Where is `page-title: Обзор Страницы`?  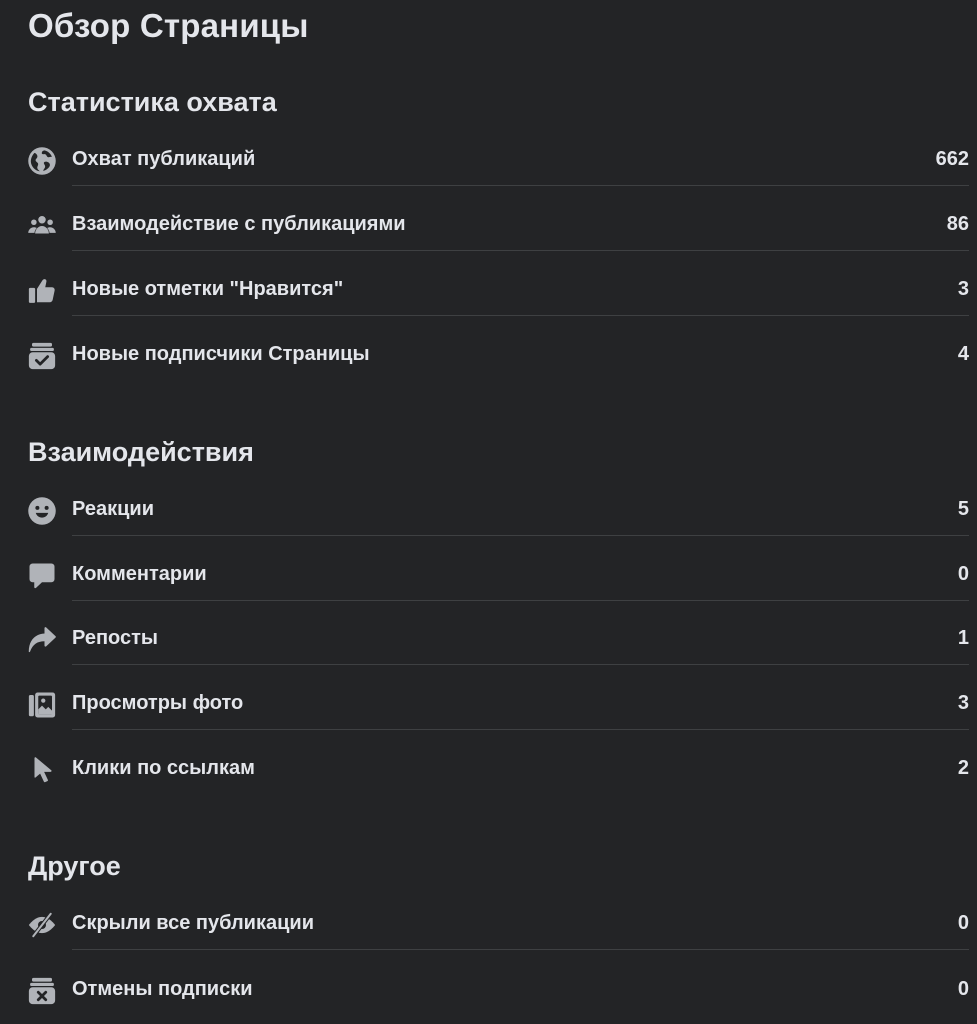 page-title: Обзор Страницы is located at coordinates (168, 25).